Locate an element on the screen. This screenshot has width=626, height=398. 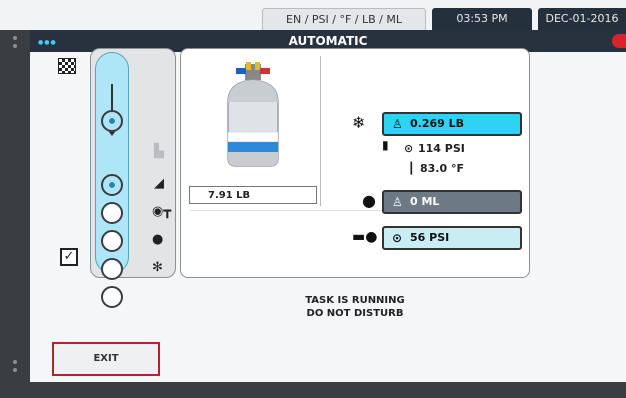
task-status-line1: TASK IS RUNNING is located at coordinates (355, 300).